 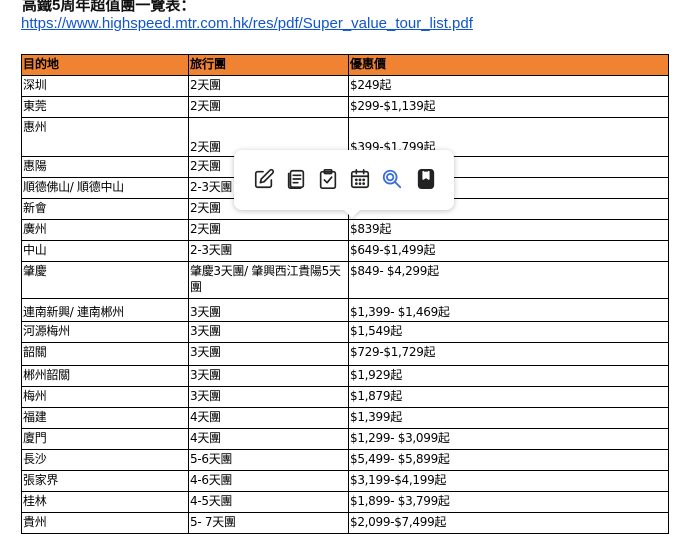 What do you see at coordinates (105, 209) in the screenshot?
I see `destination-cell: 新會` at bounding box center [105, 209].